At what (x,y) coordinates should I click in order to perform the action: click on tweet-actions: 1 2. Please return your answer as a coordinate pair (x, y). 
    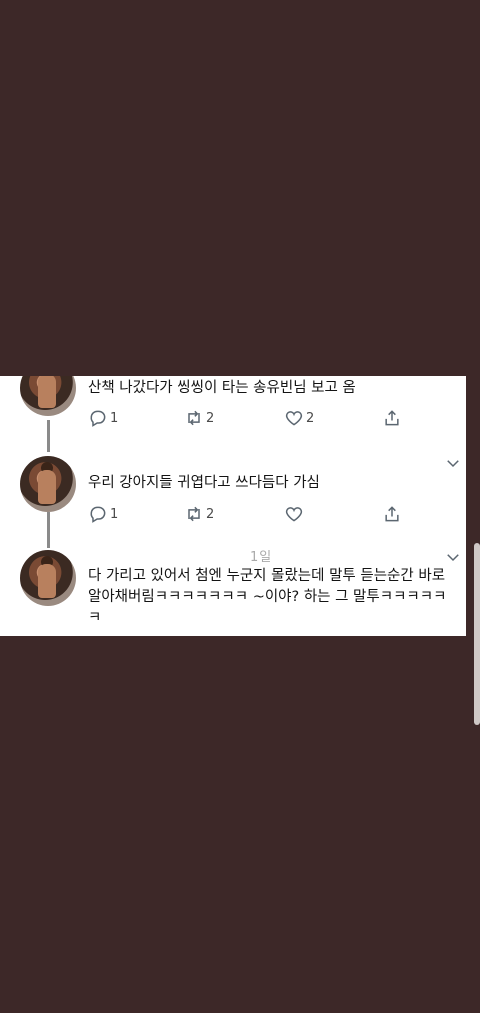
    Looking at the image, I should click on (253, 514).